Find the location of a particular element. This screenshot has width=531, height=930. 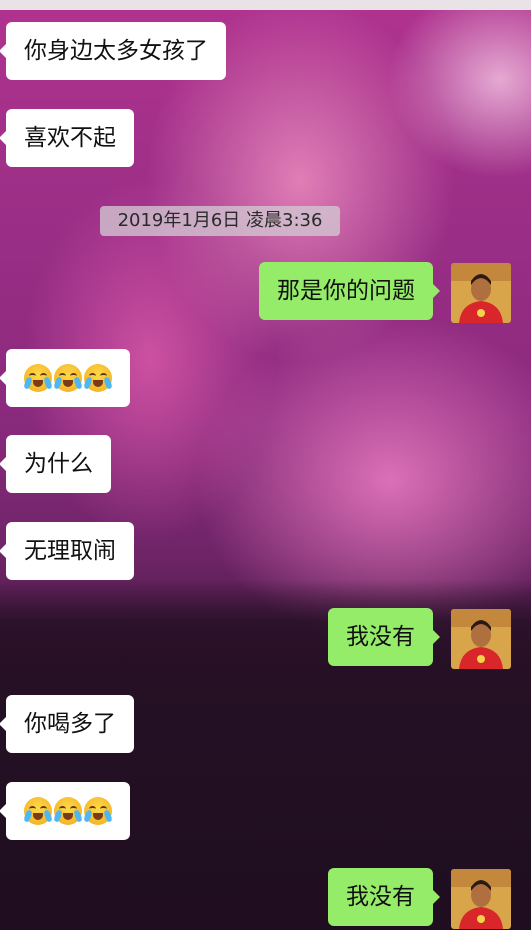

message-bubble-incoming: 你喝多了 is located at coordinates (67, 724).